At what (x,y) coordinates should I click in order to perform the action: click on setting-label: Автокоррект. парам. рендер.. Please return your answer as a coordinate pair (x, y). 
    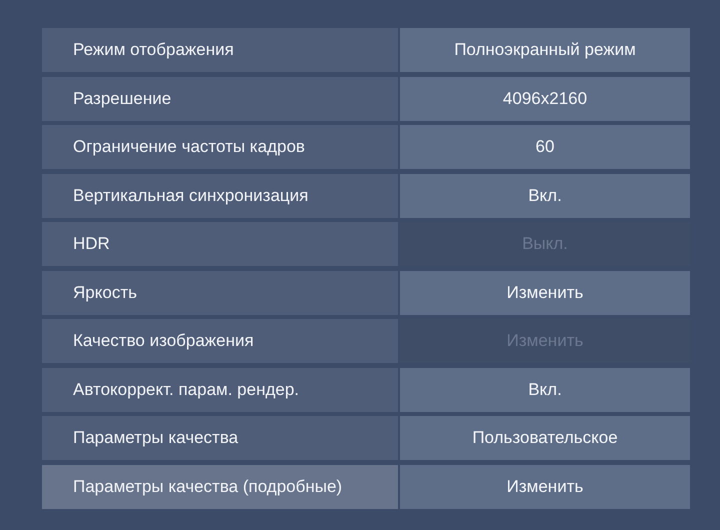
    Looking at the image, I should click on (220, 390).